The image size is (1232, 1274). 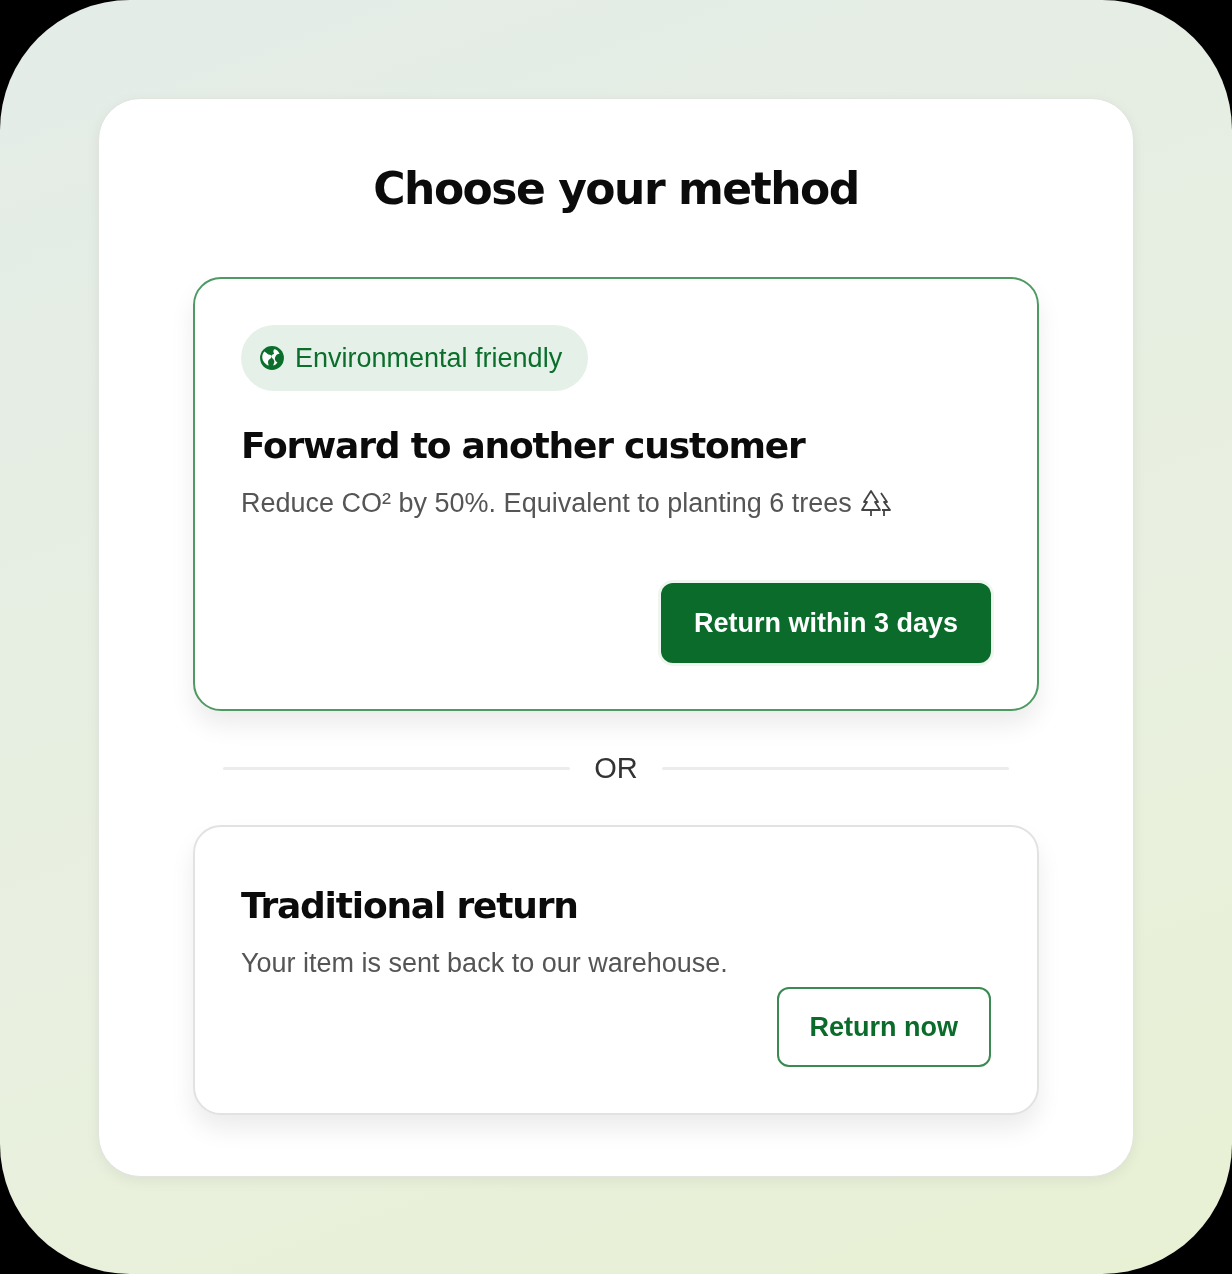 I want to click on page-title: Choose your method, so click(x=616, y=189).